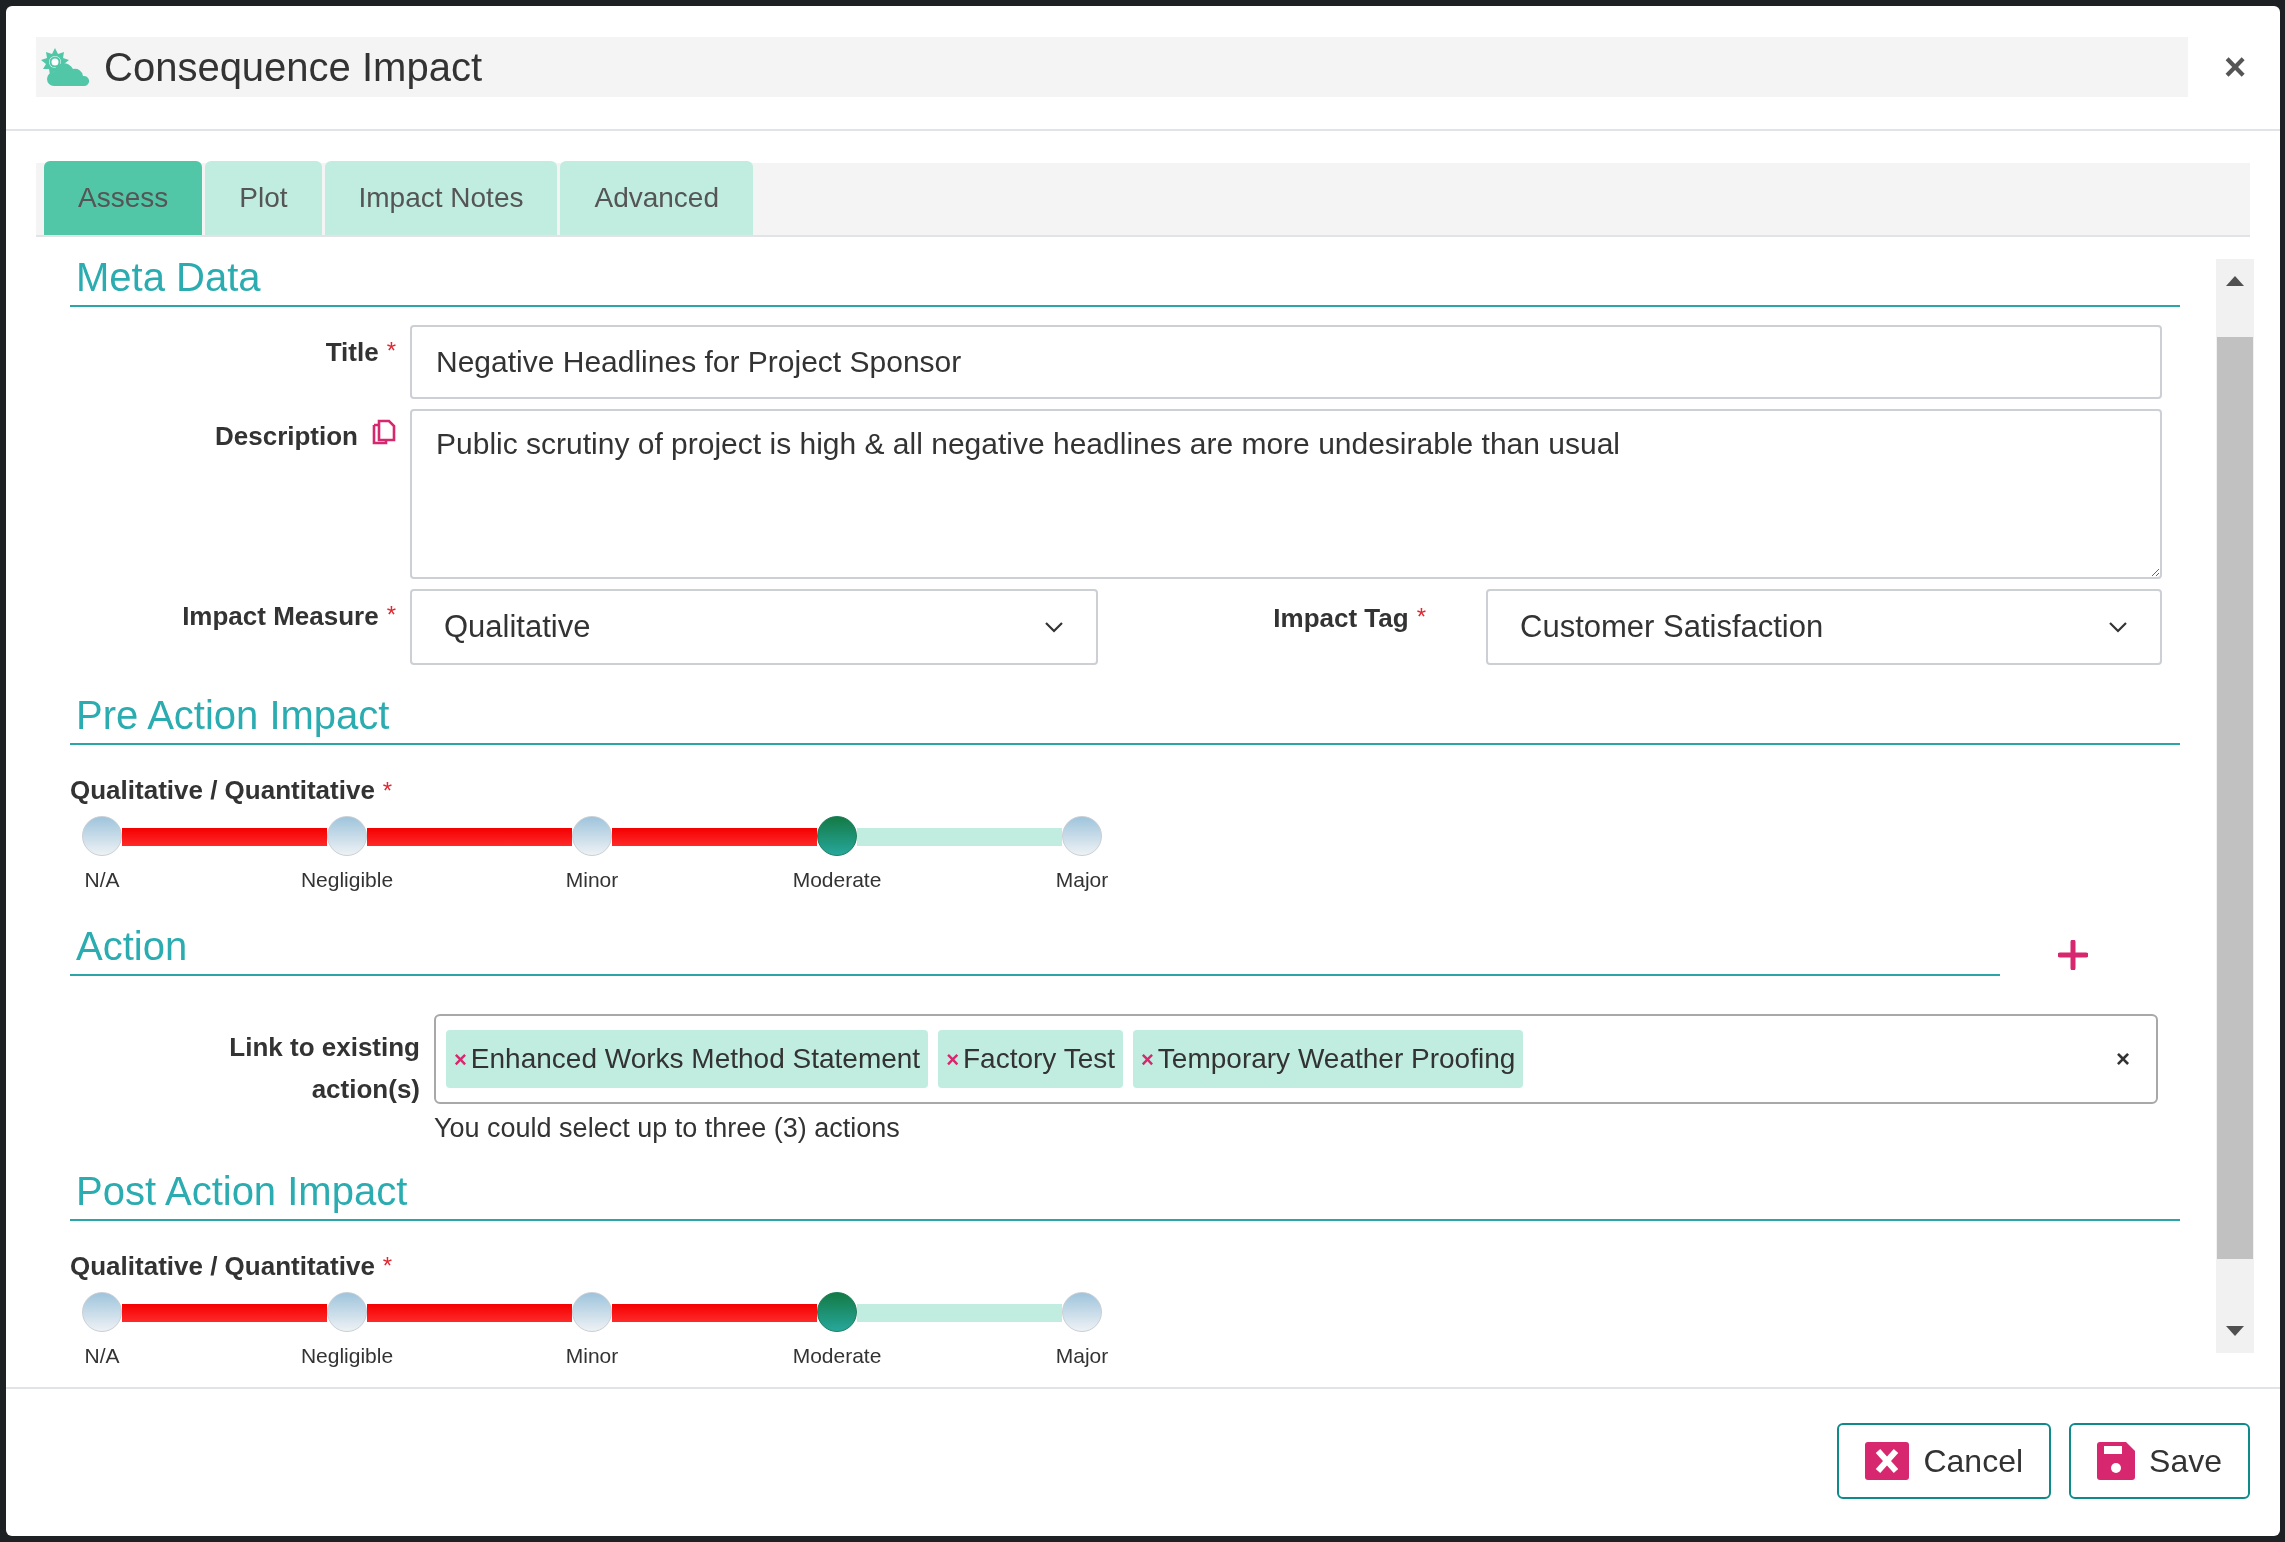 This screenshot has height=1542, width=2285. What do you see at coordinates (383, 433) in the screenshot?
I see `copy-icon` at bounding box center [383, 433].